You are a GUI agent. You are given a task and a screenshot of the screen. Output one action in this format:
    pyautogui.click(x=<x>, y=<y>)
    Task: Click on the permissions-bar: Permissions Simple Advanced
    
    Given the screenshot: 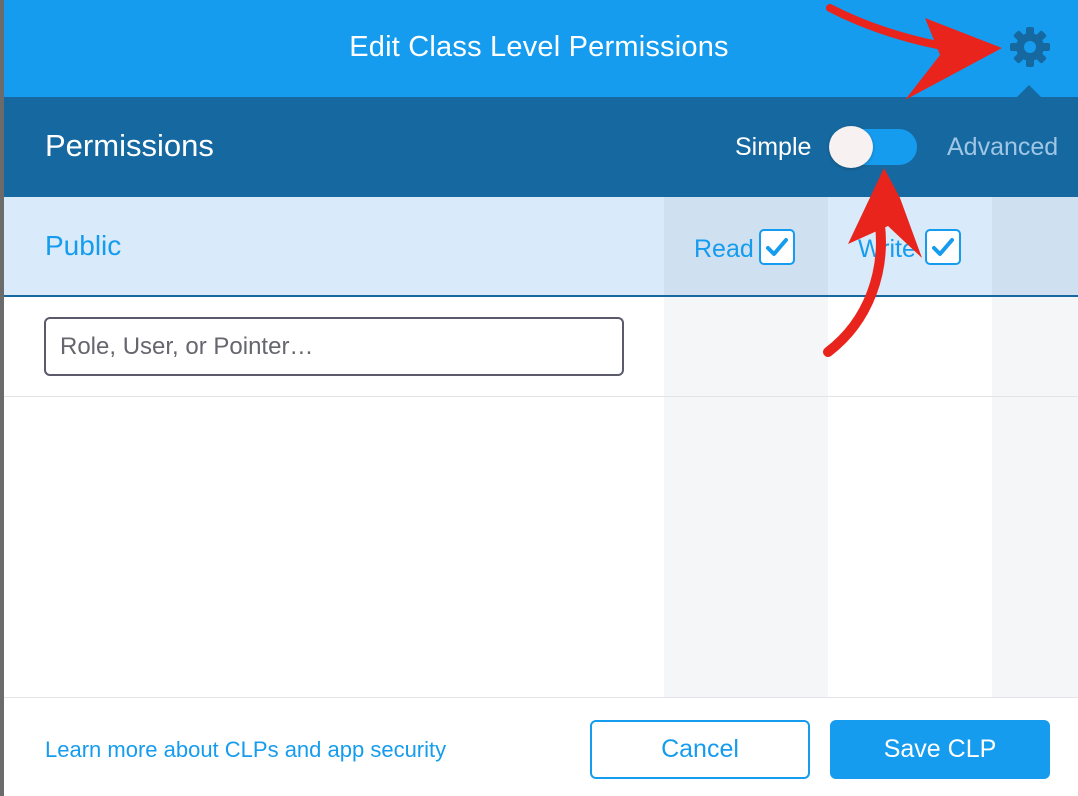 What is the action you would take?
    pyautogui.click(x=539, y=147)
    